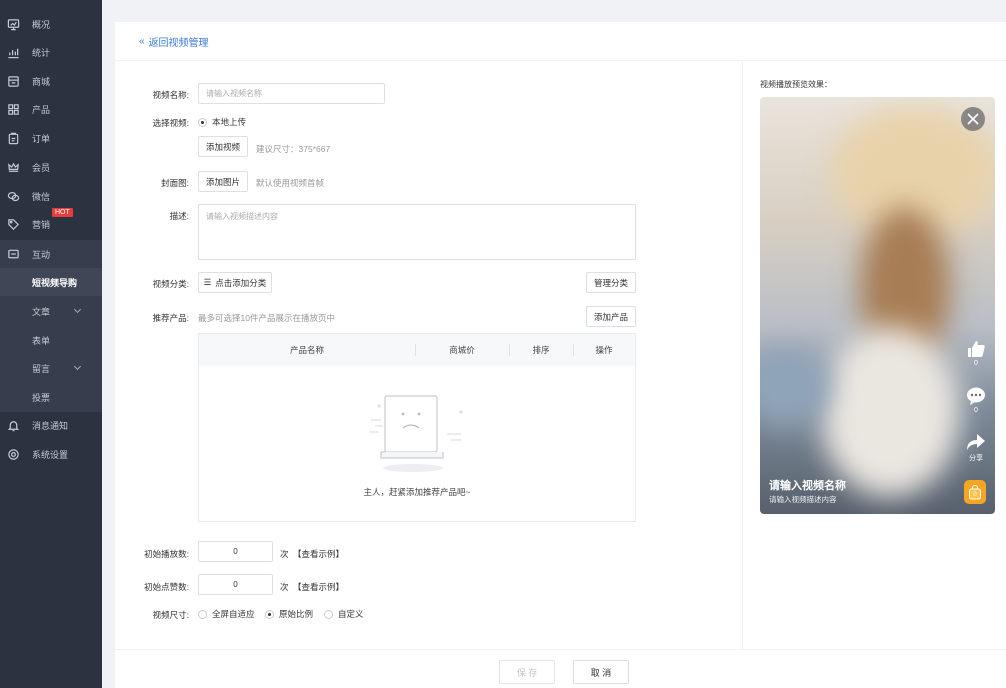 This screenshot has width=1006, height=688. I want to click on initial-plays-label: 初始播放数:, so click(166, 554).